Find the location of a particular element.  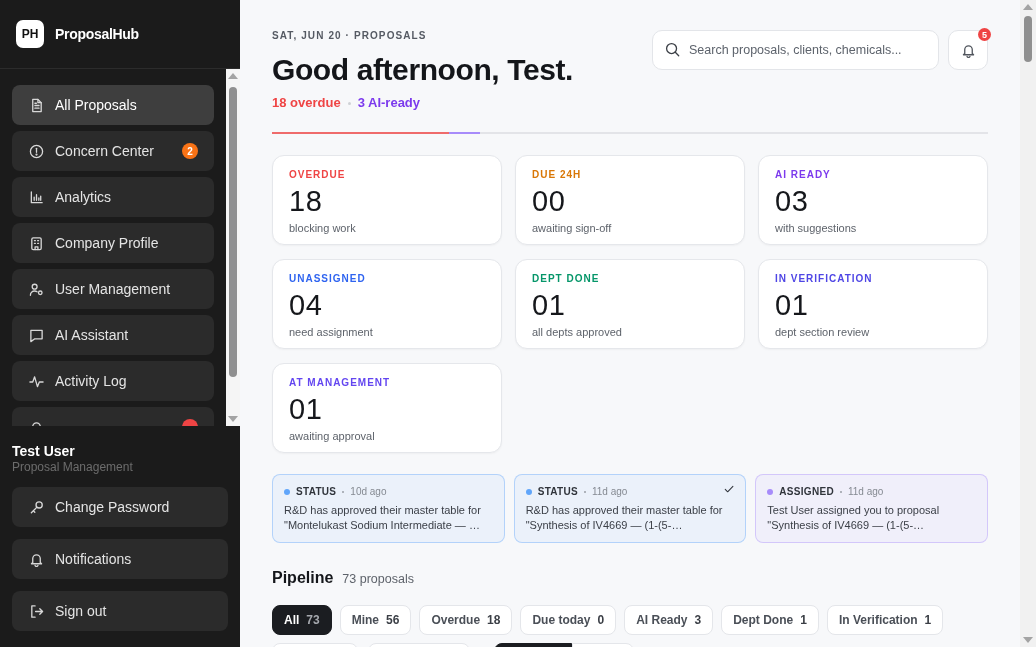

stat-label: DEPT DONE is located at coordinates (566, 279).